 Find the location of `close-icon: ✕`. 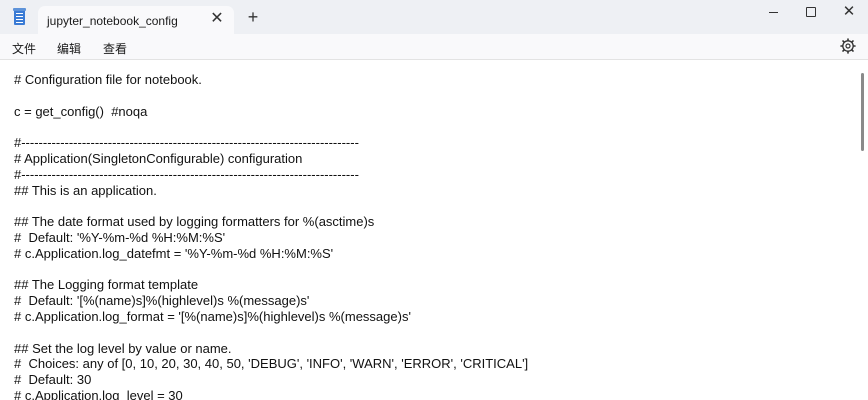

close-icon: ✕ is located at coordinates (849, 11).